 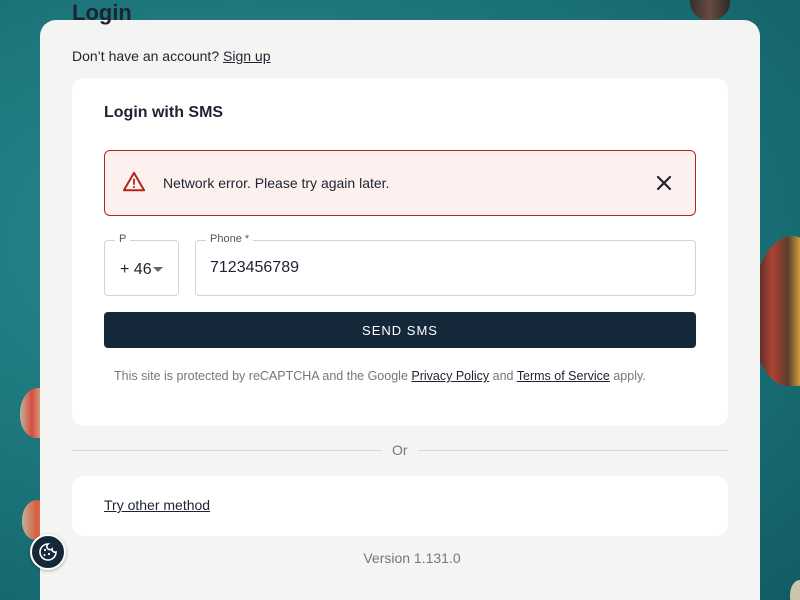 What do you see at coordinates (563, 376) in the screenshot?
I see `terms-of-service-link: Terms of Service` at bounding box center [563, 376].